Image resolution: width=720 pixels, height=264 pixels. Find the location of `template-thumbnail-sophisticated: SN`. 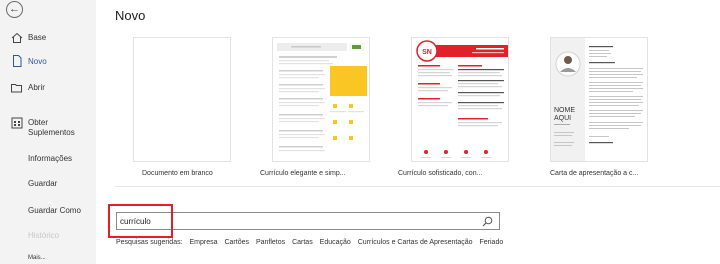

template-thumbnail-sophisticated: SN is located at coordinates (462, 99).